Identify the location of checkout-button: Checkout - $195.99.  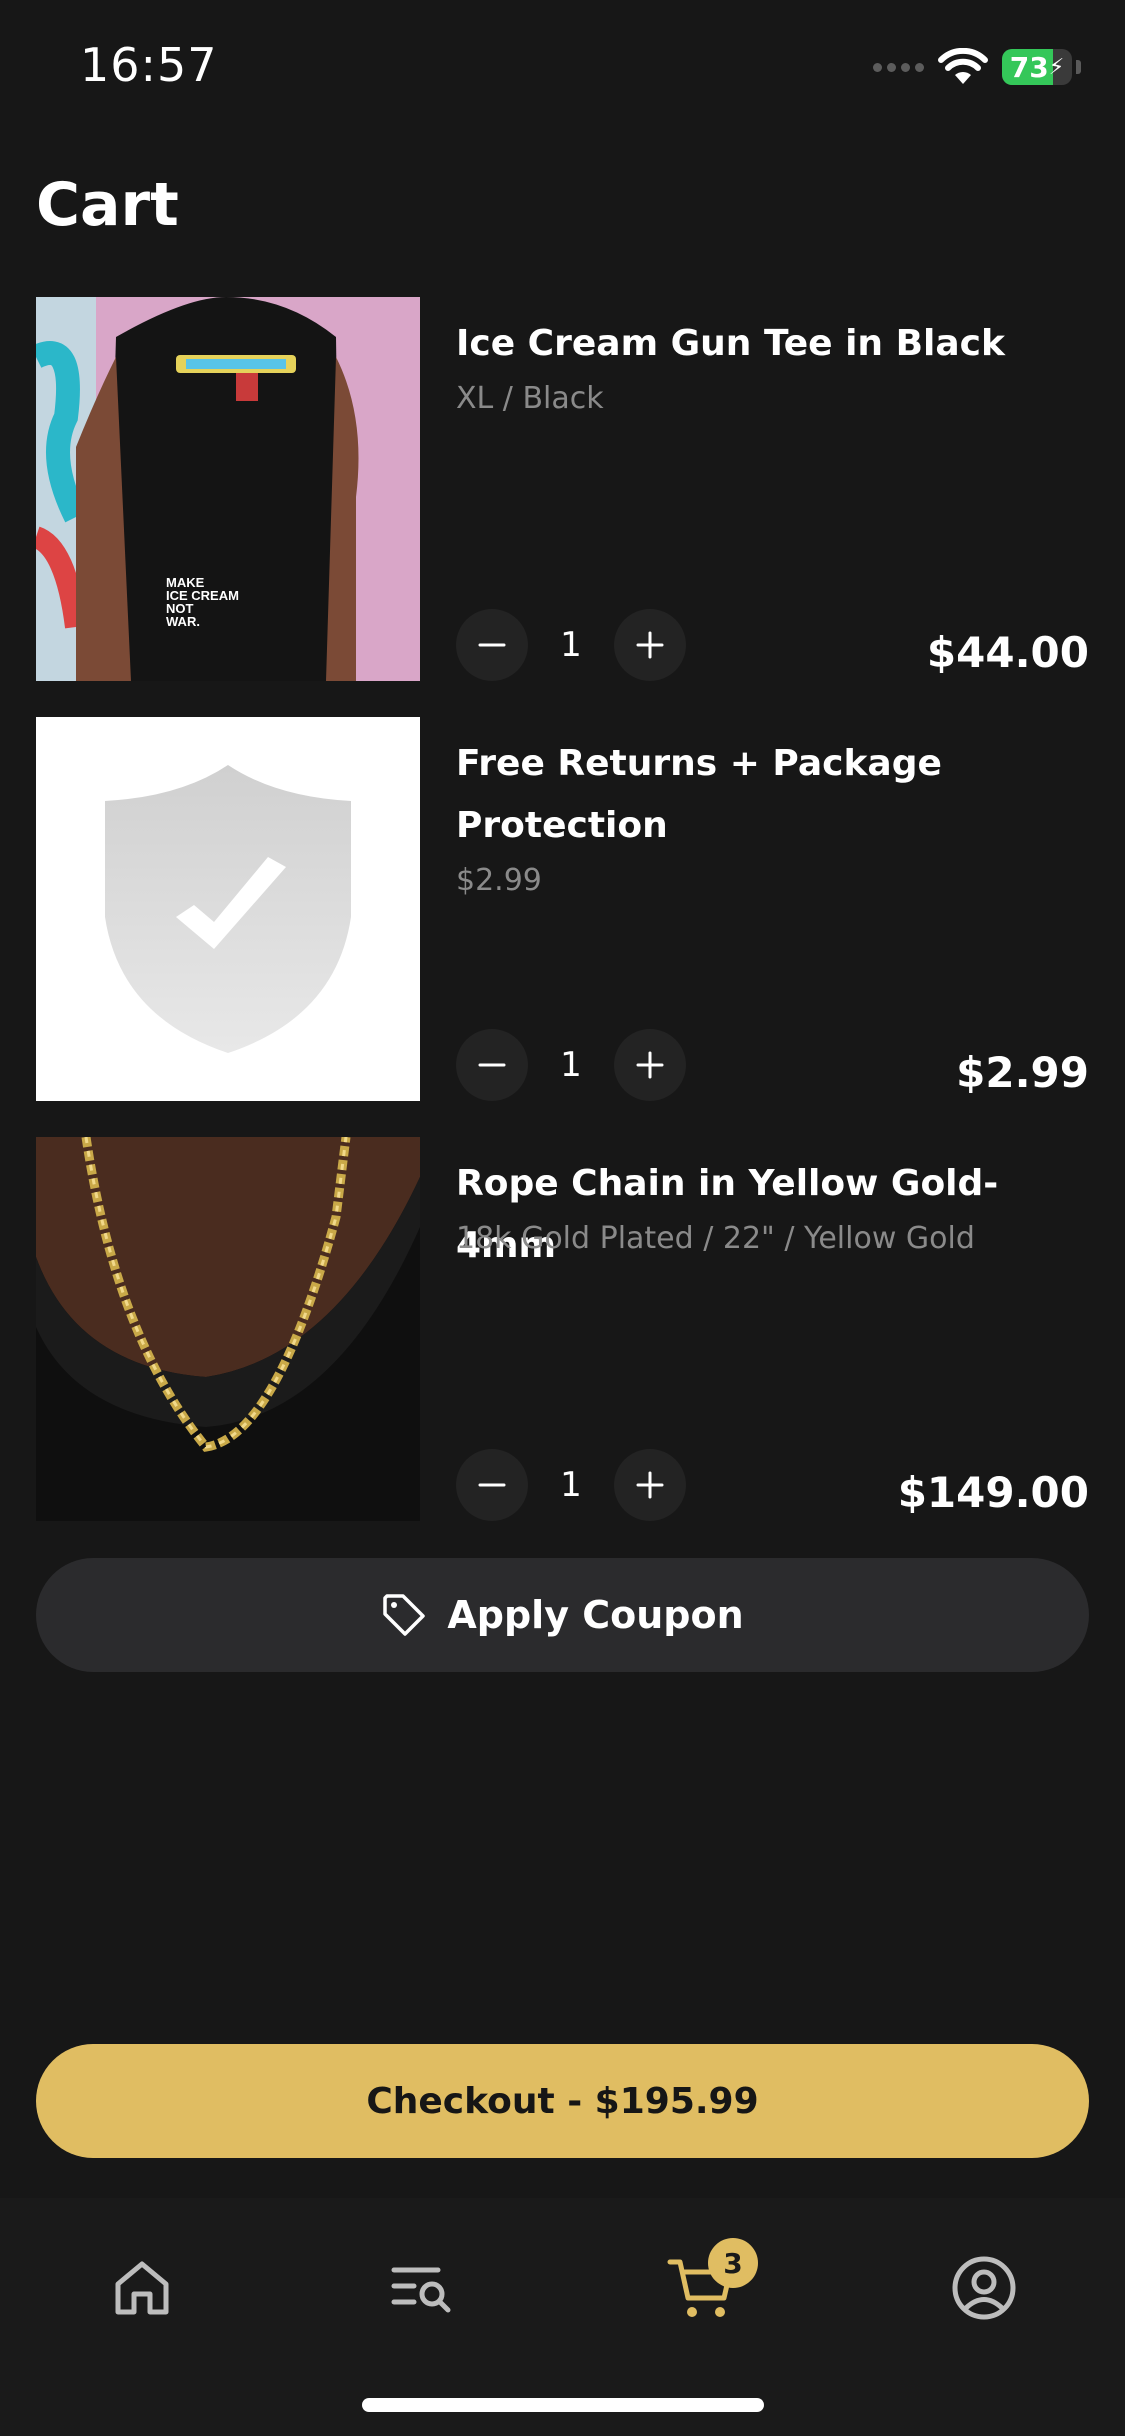
(562, 2101).